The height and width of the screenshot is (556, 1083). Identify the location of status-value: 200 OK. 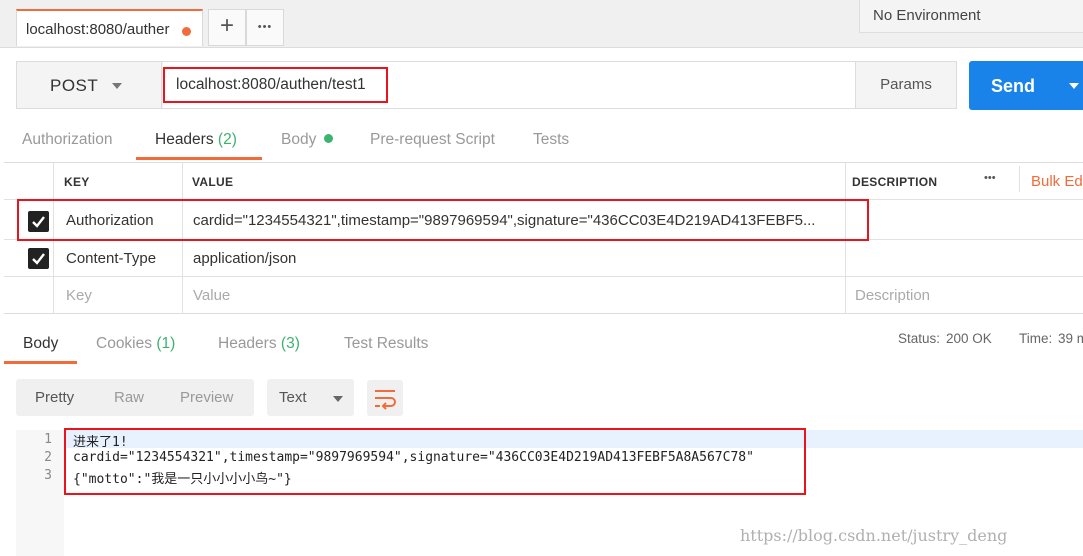
(969, 338).